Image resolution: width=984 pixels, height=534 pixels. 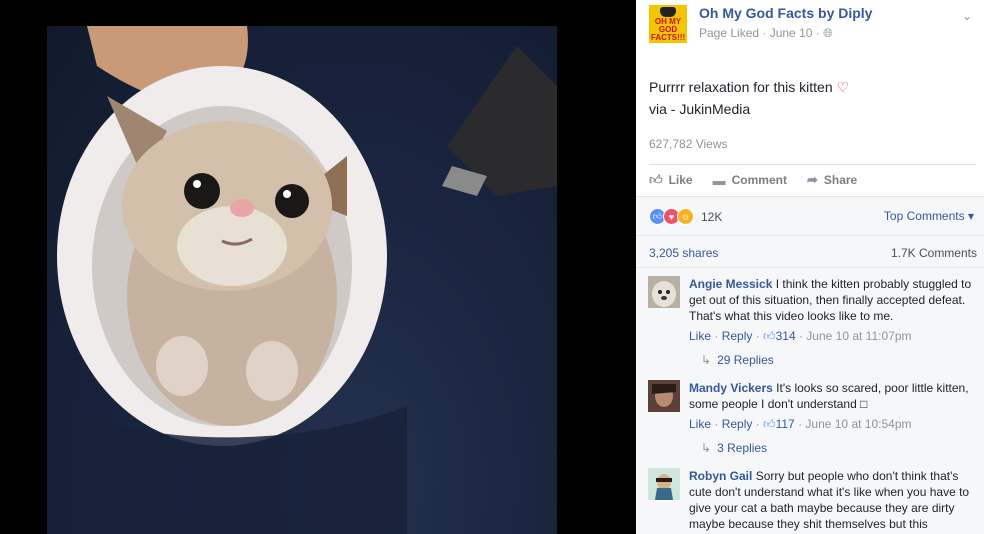 What do you see at coordinates (924, 216) in the screenshot?
I see `top-comments-label: Top Comments` at bounding box center [924, 216].